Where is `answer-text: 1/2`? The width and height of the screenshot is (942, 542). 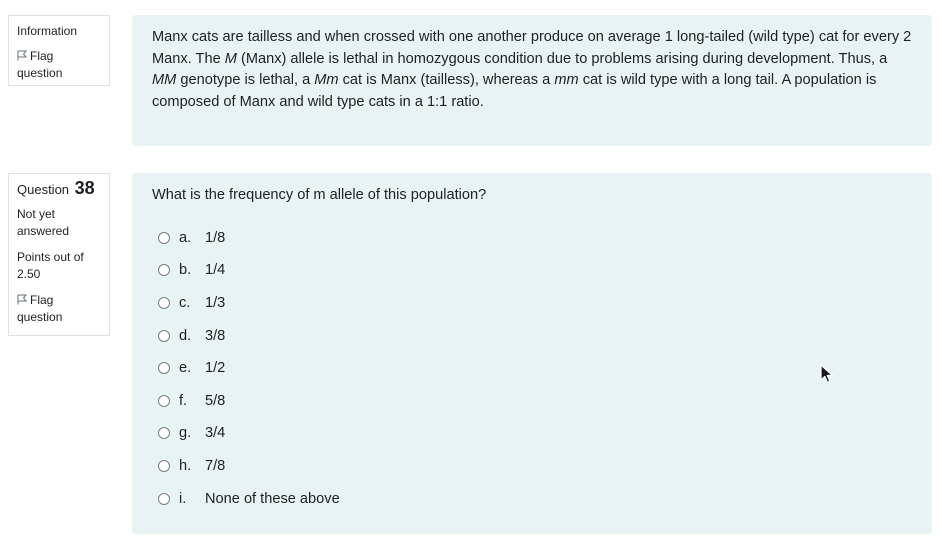
answer-text: 1/2 is located at coordinates (215, 368).